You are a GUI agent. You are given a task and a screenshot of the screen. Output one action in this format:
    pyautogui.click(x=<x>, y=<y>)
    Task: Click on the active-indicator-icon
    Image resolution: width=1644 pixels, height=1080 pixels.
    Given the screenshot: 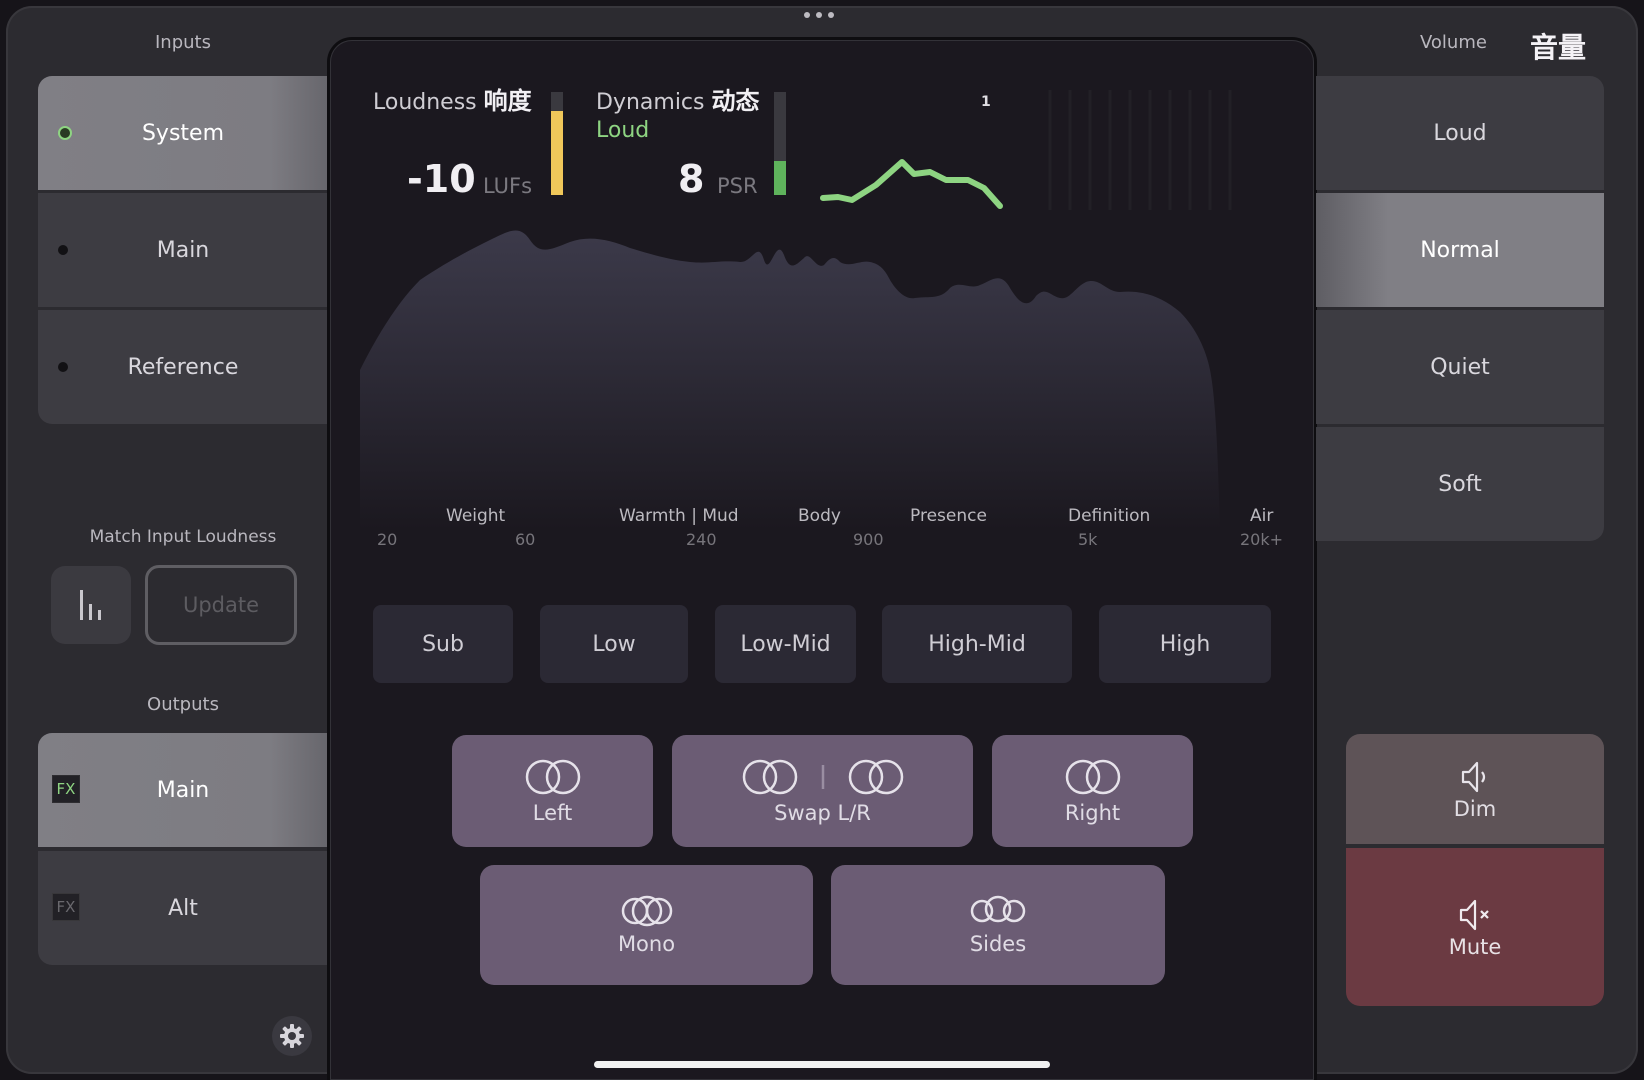 What is the action you would take?
    pyautogui.click(x=65, y=133)
    